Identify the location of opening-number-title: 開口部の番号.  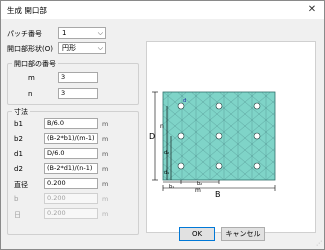
(35, 64).